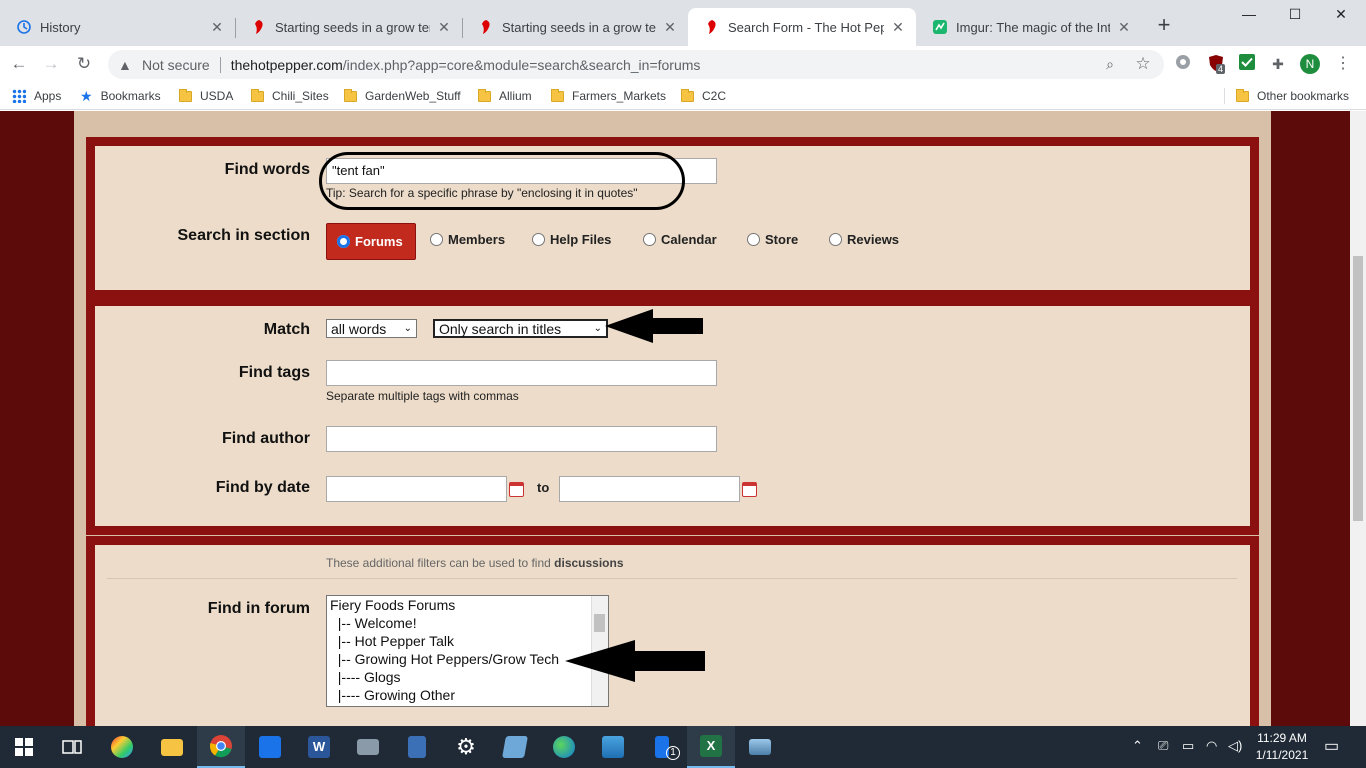  What do you see at coordinates (502, 181) in the screenshot?
I see `highlight-ellipse` at bounding box center [502, 181].